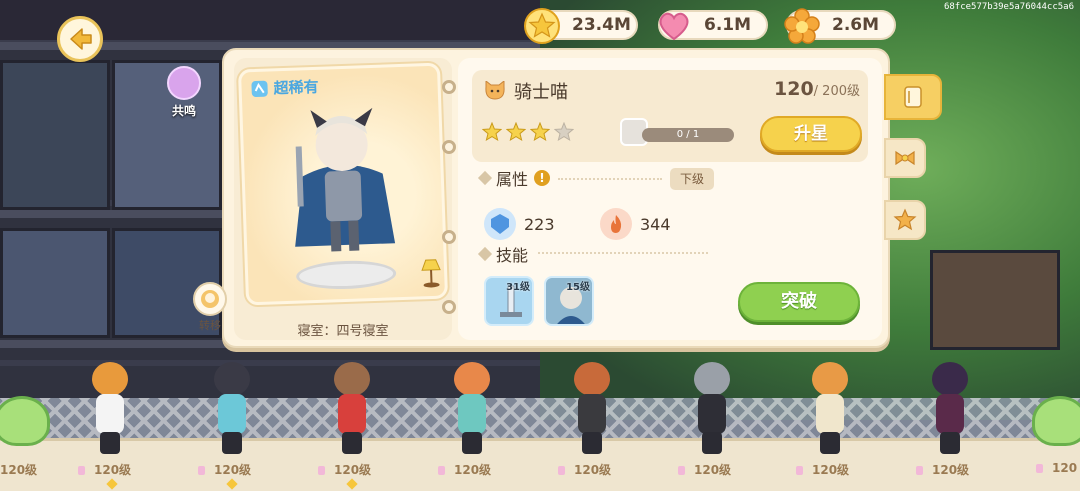 Image resolution: width=1080 pixels, height=491 pixels. Describe the element at coordinates (799, 302) in the screenshot. I see `breakthrough-button: 突破` at that location.